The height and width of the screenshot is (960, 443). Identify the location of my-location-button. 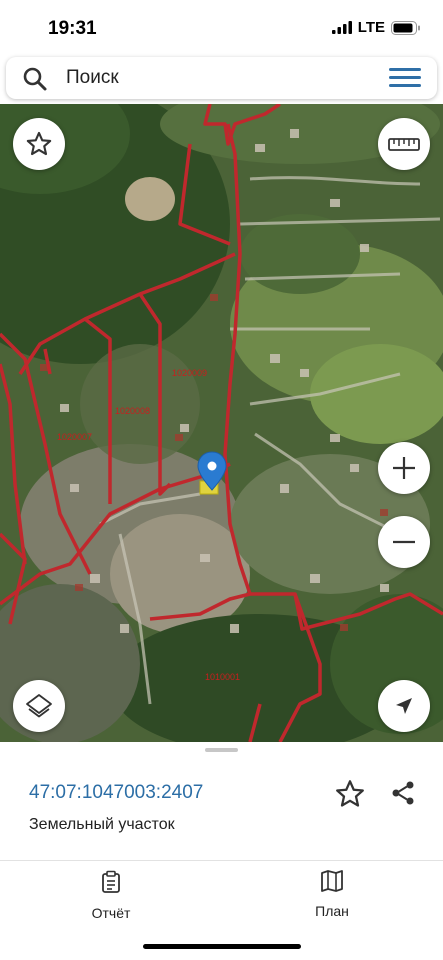
(404, 706).